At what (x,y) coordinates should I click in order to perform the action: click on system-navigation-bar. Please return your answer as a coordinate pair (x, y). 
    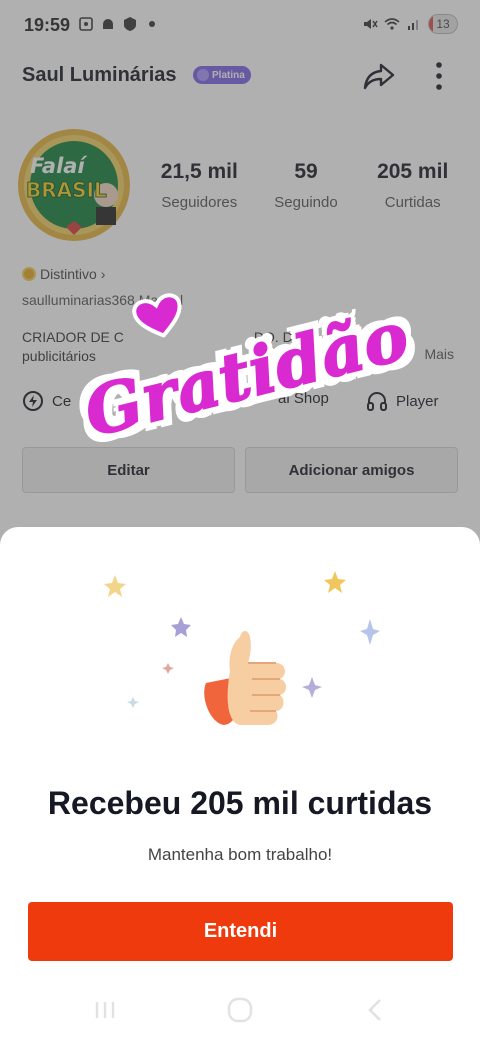
    Looking at the image, I should click on (240, 1010).